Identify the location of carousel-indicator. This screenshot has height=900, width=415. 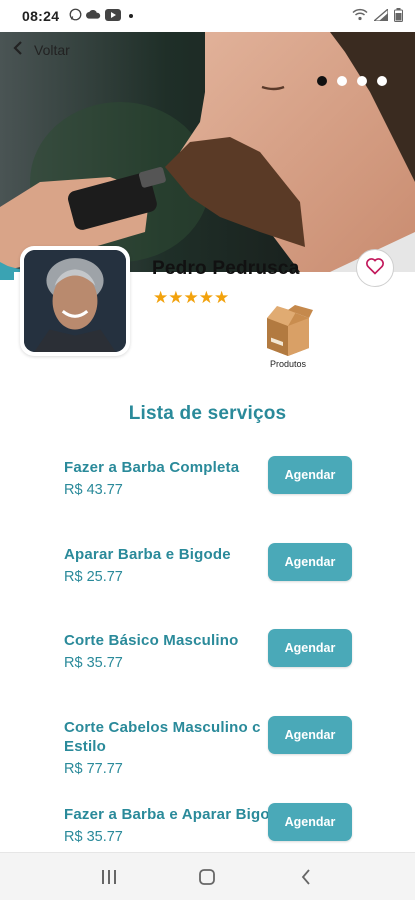
(352, 81).